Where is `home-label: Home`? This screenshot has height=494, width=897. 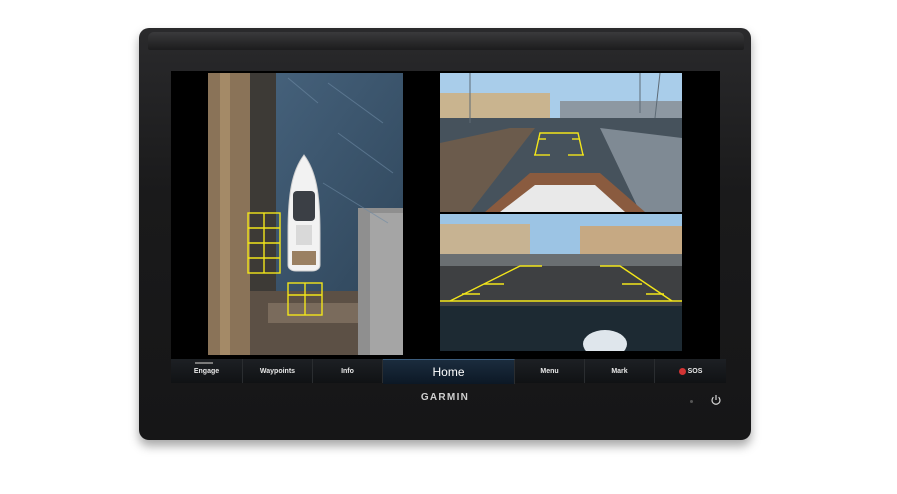 home-label: Home is located at coordinates (448, 372).